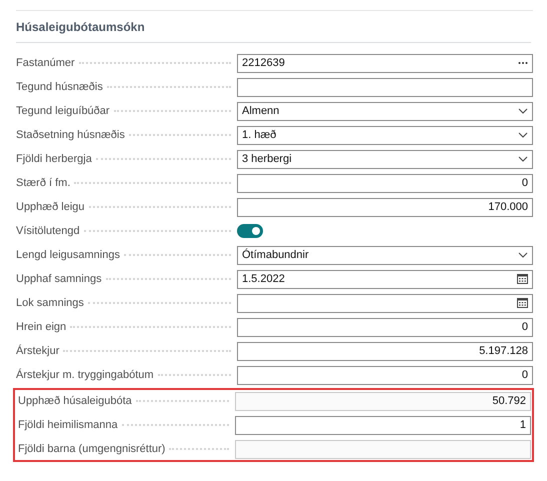  I want to click on field-label: Fjöldi barna (umgengnisréttur), so click(92, 449).